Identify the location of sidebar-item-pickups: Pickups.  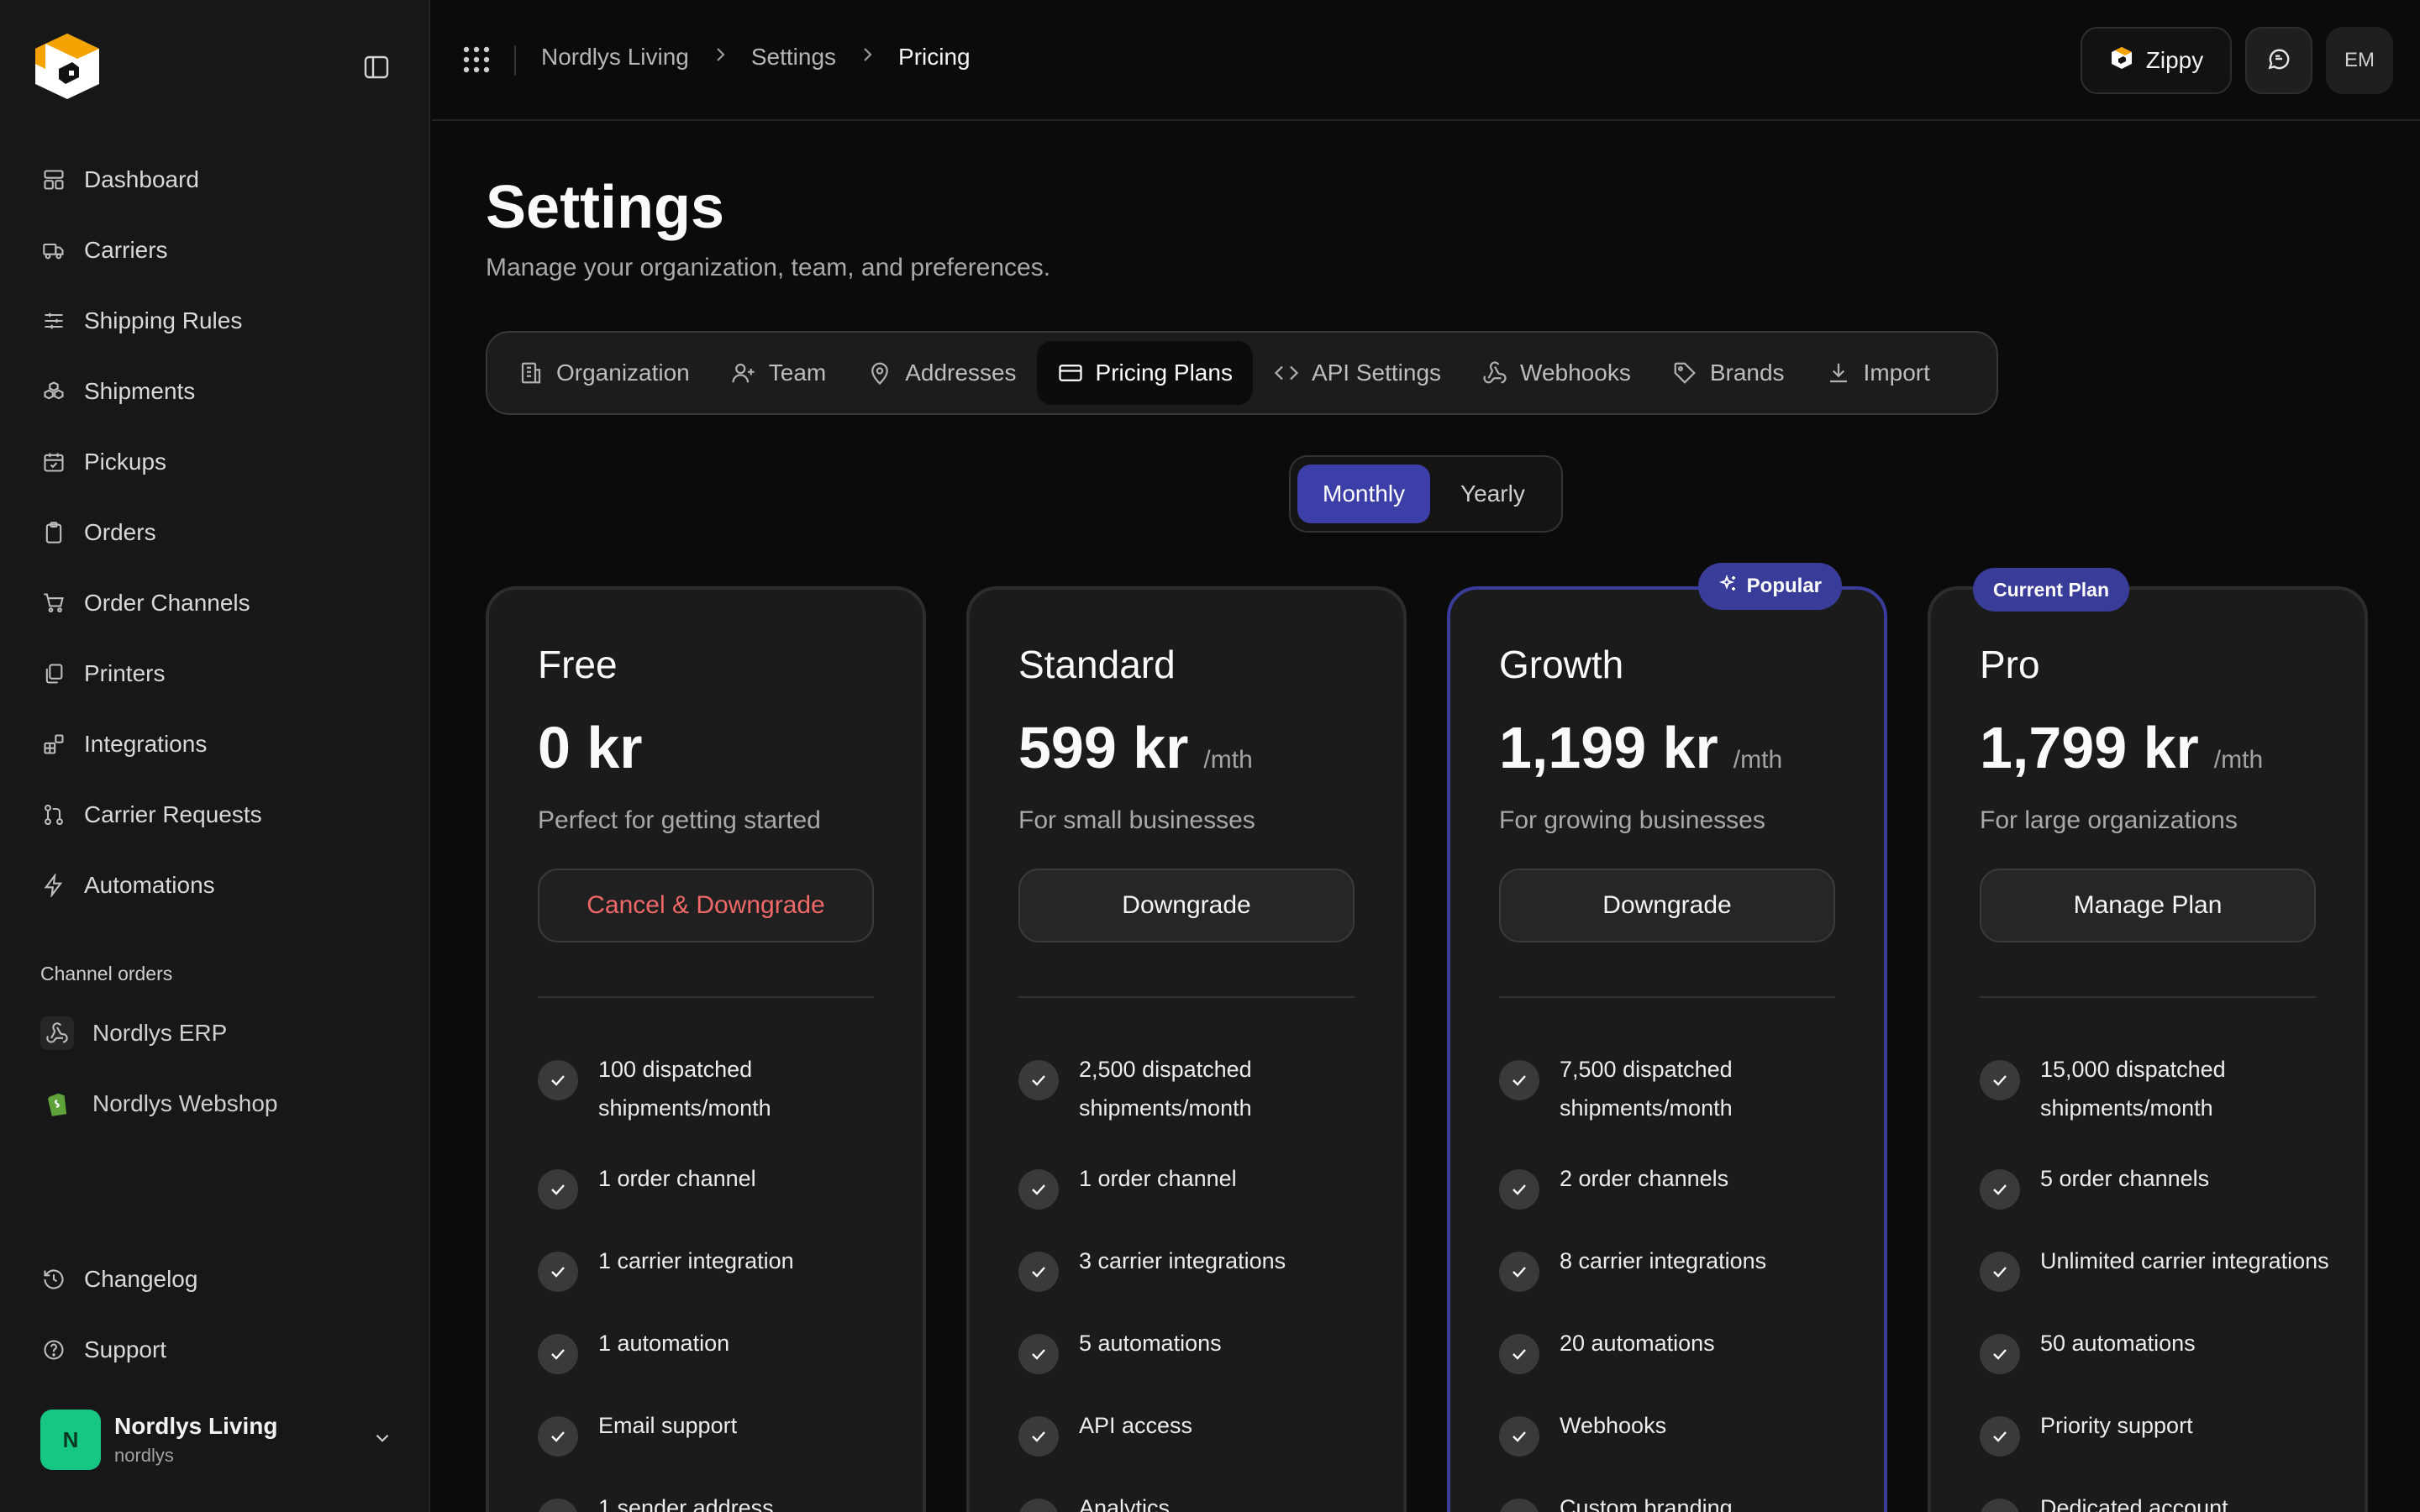
(217, 462).